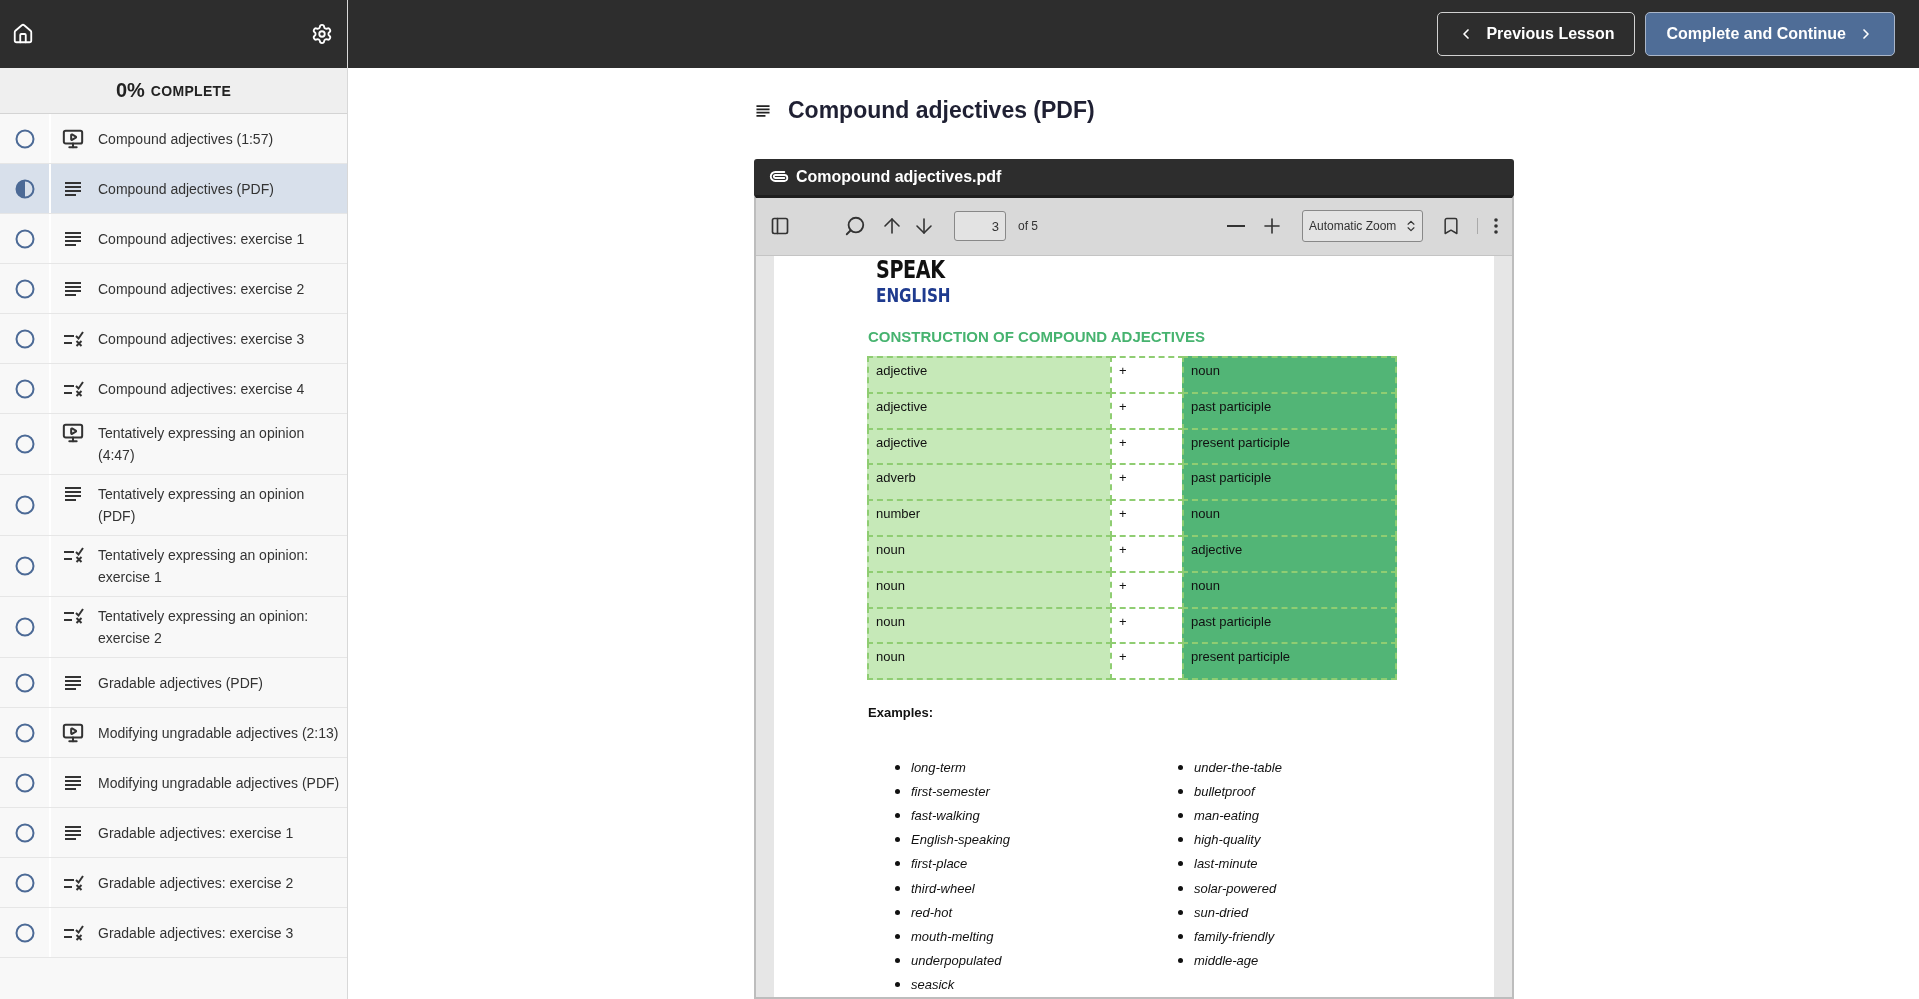 This screenshot has width=1919, height=999. I want to click on example-word: man-eating, so click(1227, 816).